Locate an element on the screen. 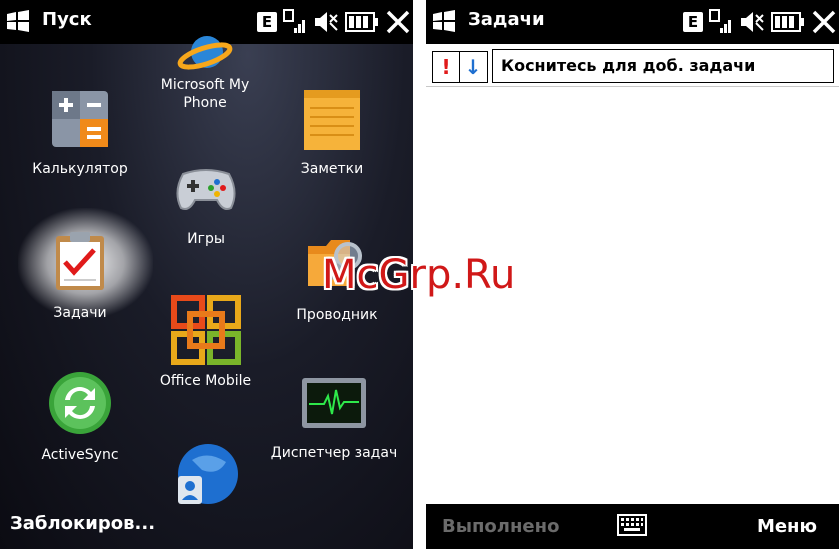  tile-contacts-globe is located at coordinates (205, 474).